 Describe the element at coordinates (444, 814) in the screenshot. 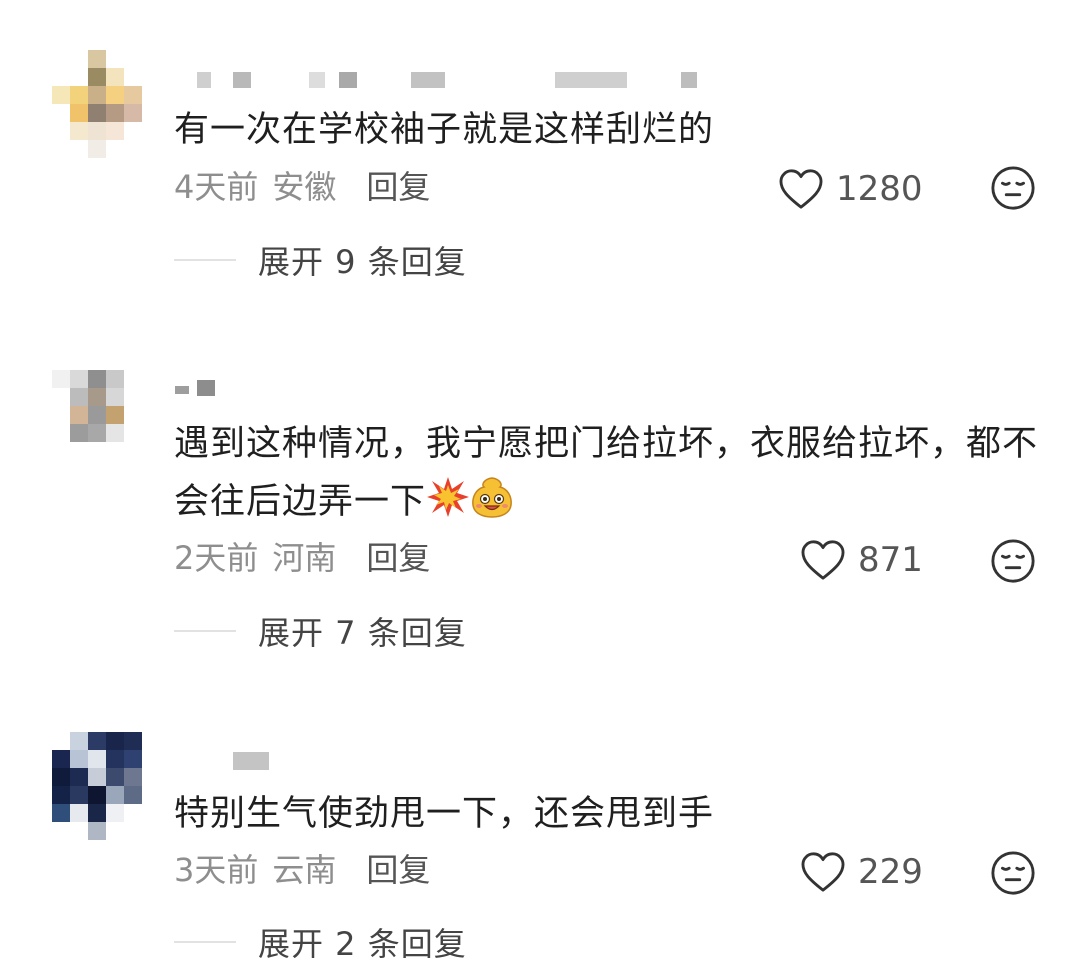

I see `comment-text-content: 特别生气使劲甩一下，还会甩到手` at that location.